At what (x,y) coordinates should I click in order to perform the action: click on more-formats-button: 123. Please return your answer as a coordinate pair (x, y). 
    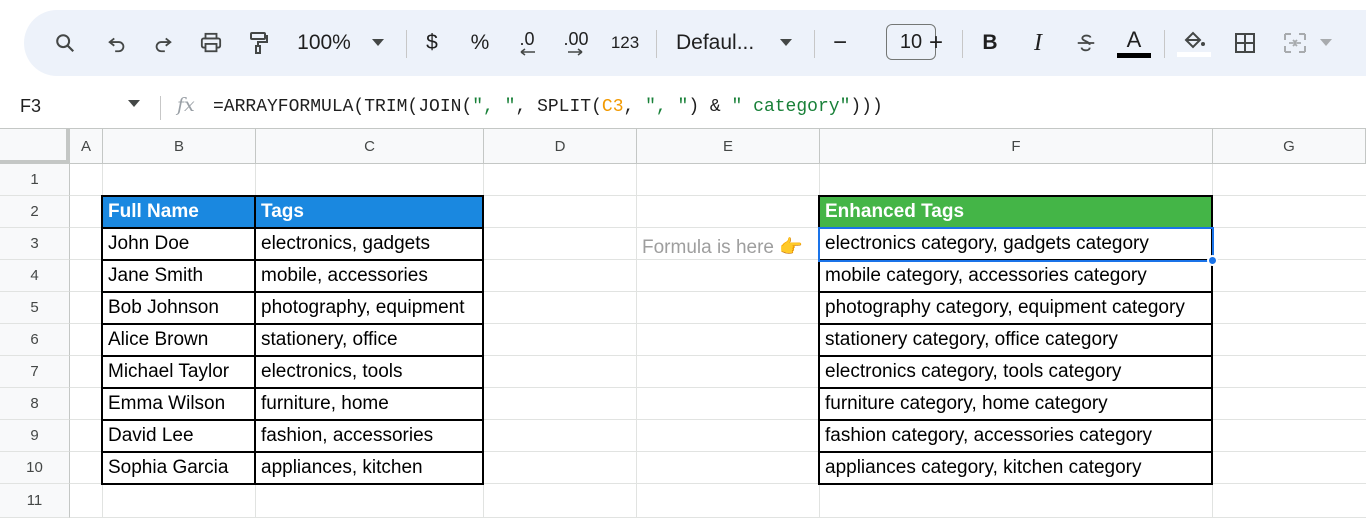
    Looking at the image, I should click on (625, 43).